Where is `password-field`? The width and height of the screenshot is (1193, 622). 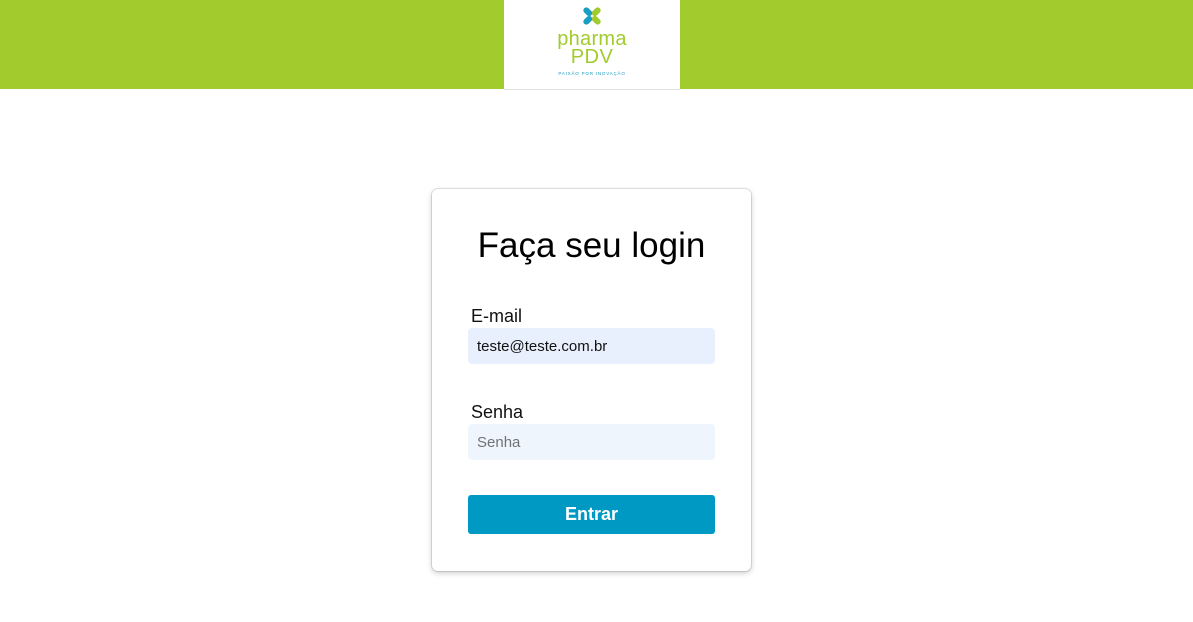 password-field is located at coordinates (591, 442).